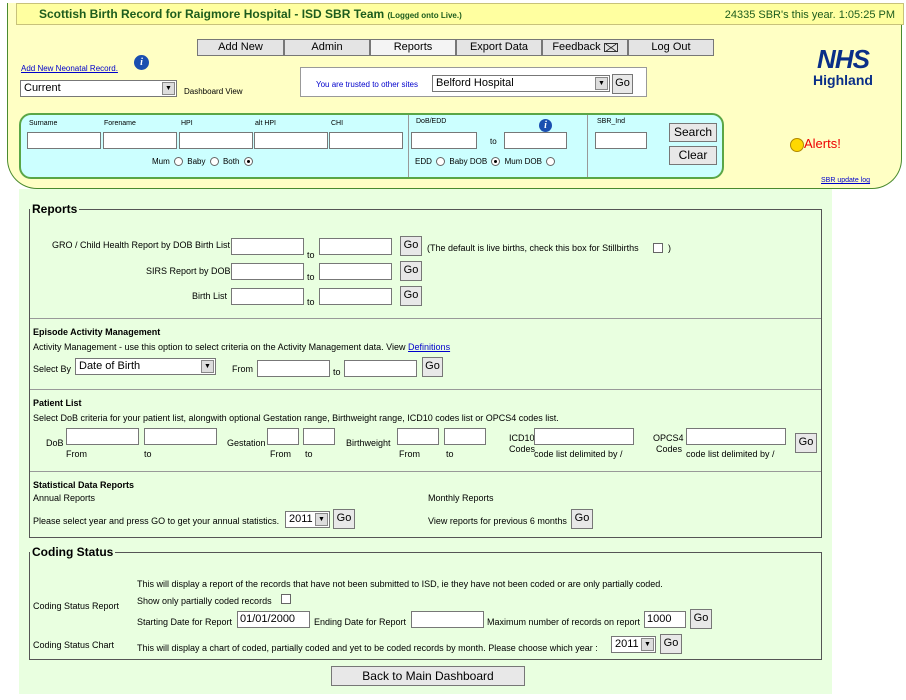 This screenshot has height=700, width=906. I want to click on search-button: Search, so click(693, 132).